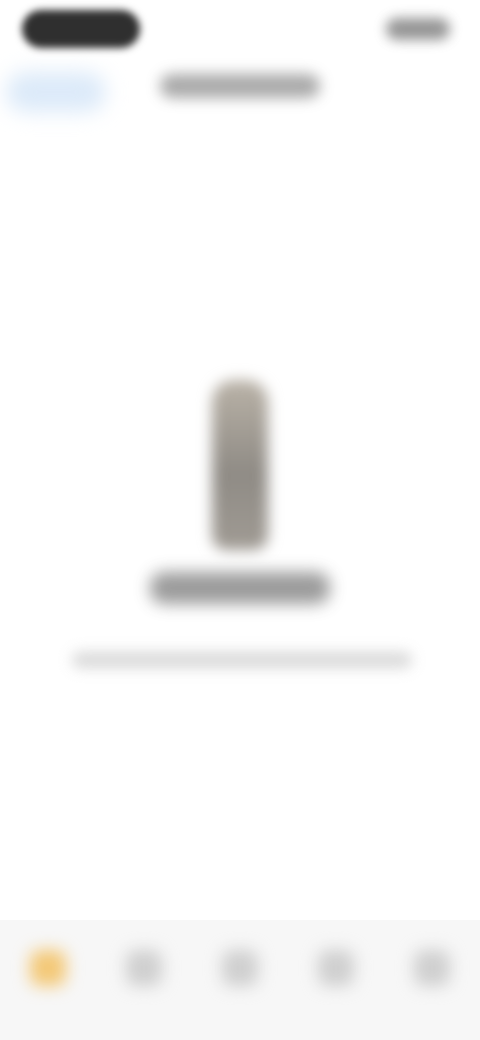  I want to click on header, so click(240, 90).